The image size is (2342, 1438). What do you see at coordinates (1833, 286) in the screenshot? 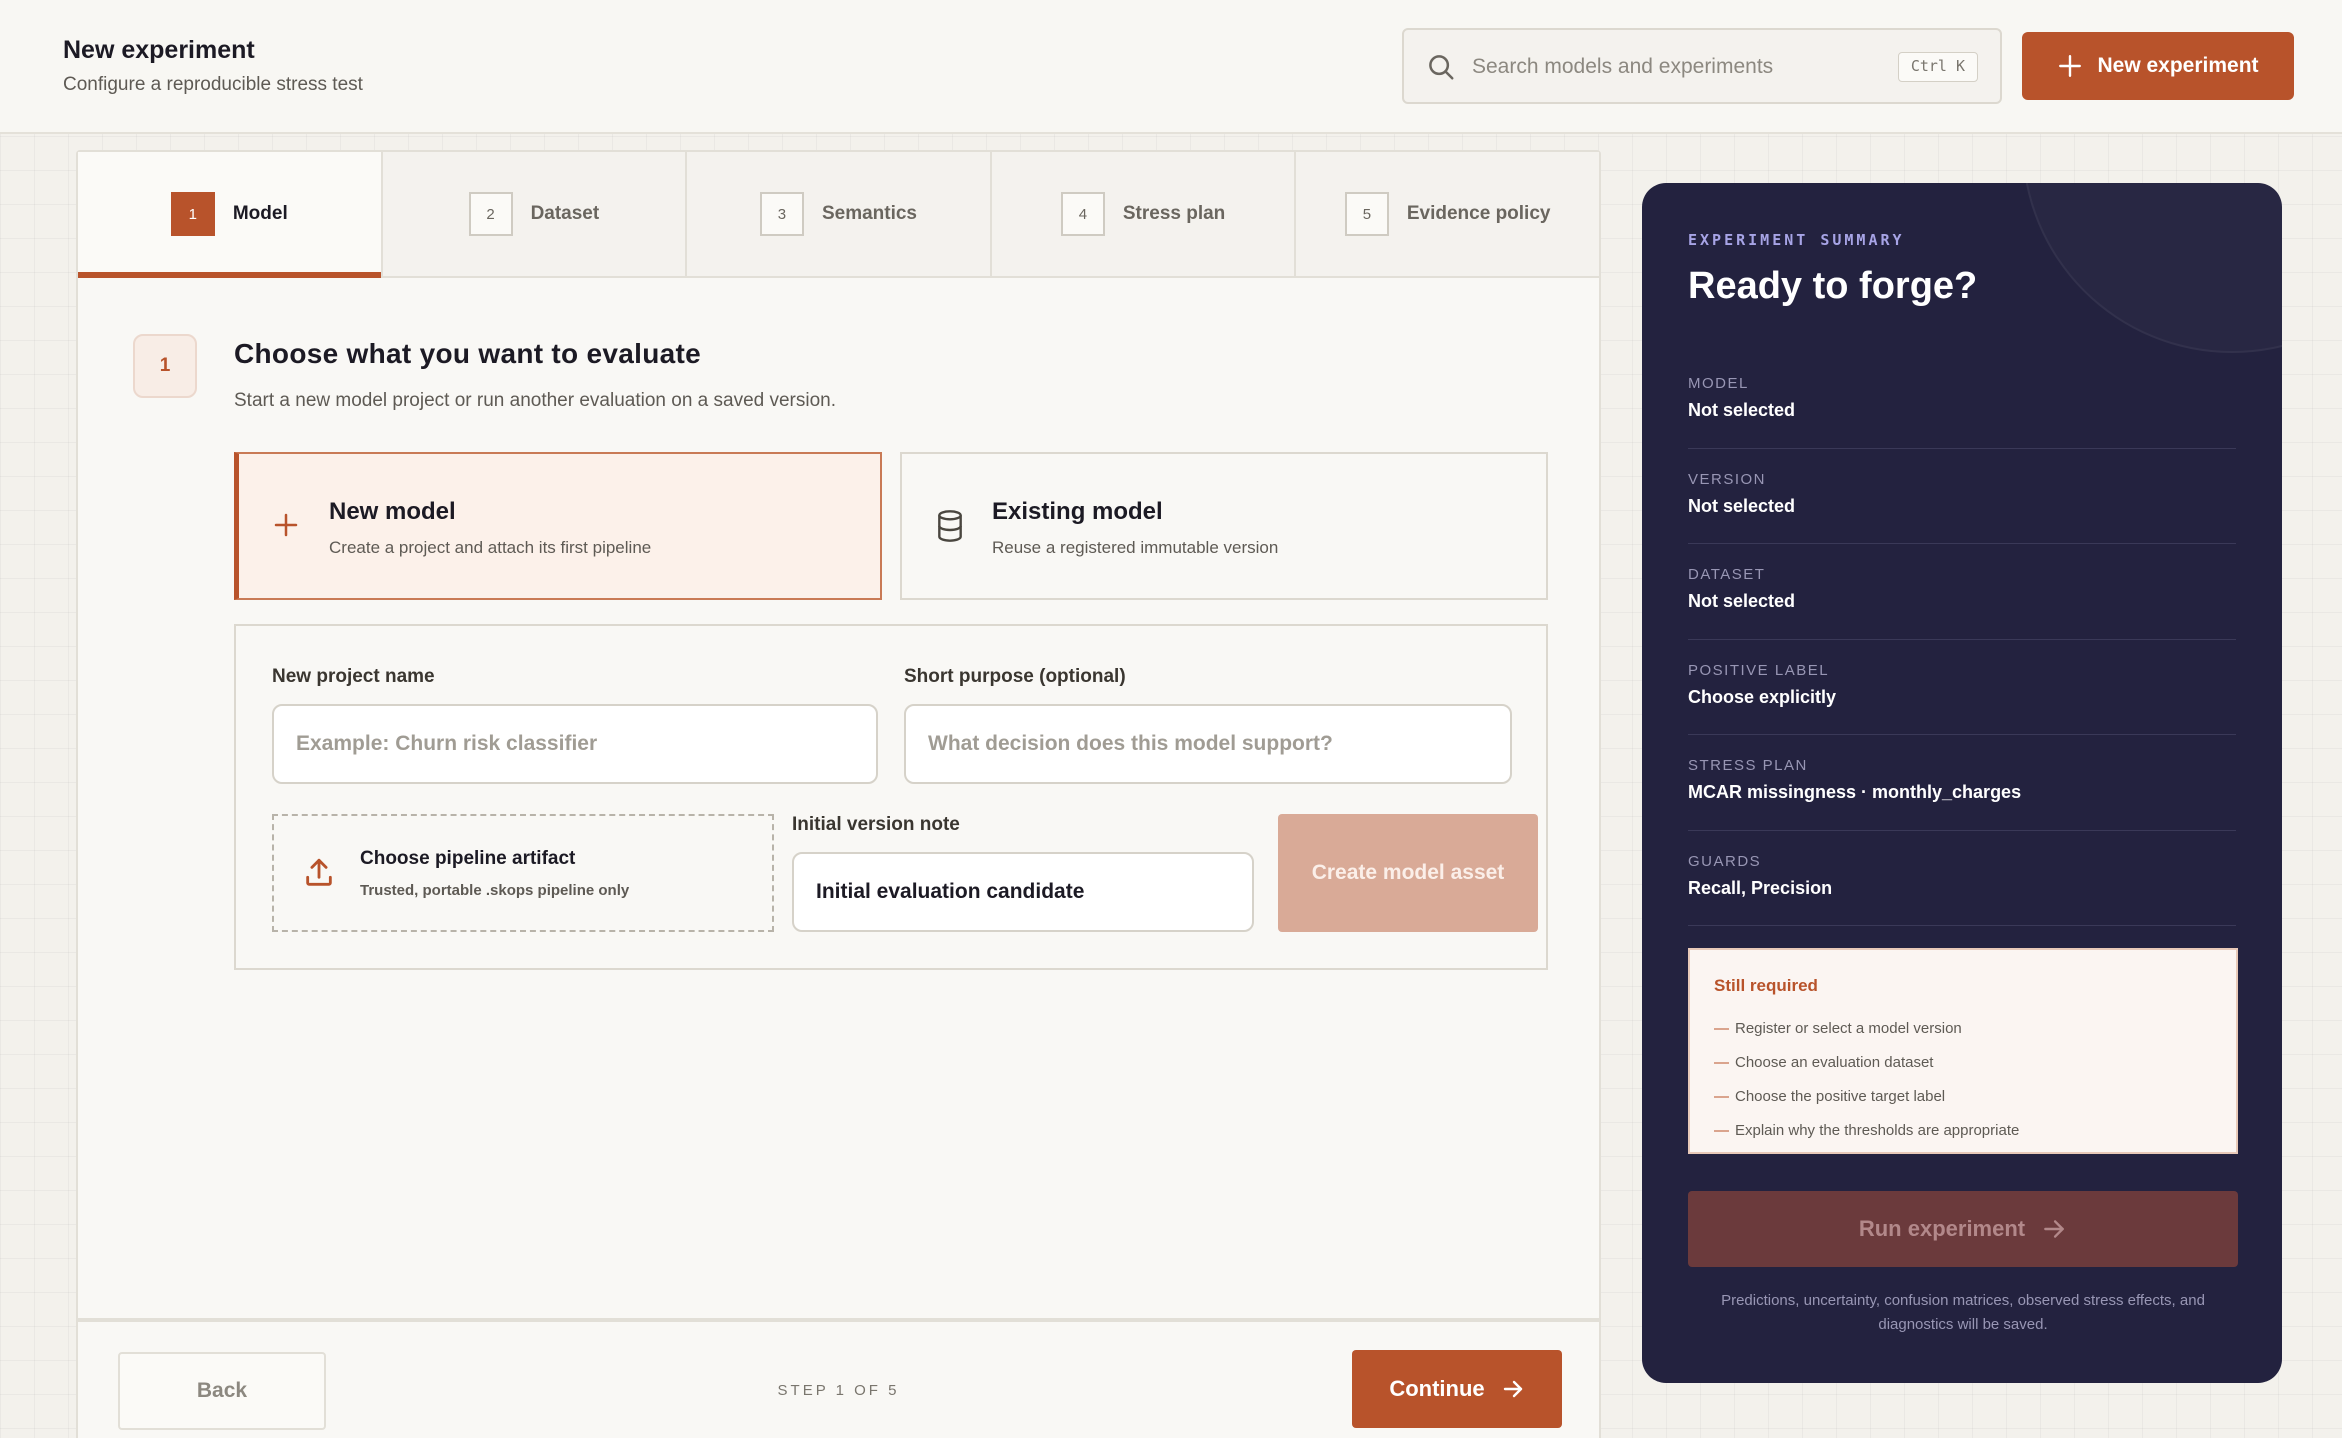
I see `summary-title: Ready to forge?` at bounding box center [1833, 286].